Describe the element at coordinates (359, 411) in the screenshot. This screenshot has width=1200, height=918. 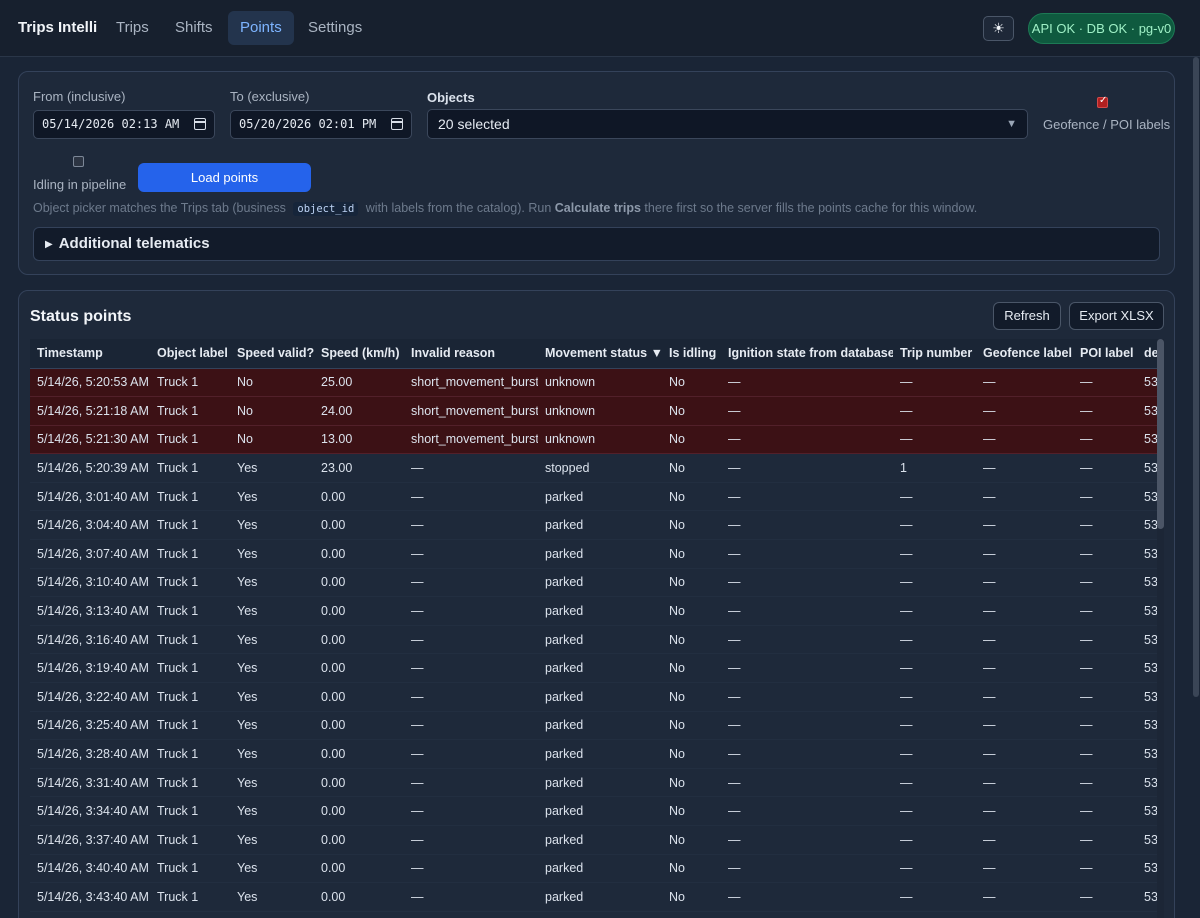
I see `table-cell: 24.00` at that location.